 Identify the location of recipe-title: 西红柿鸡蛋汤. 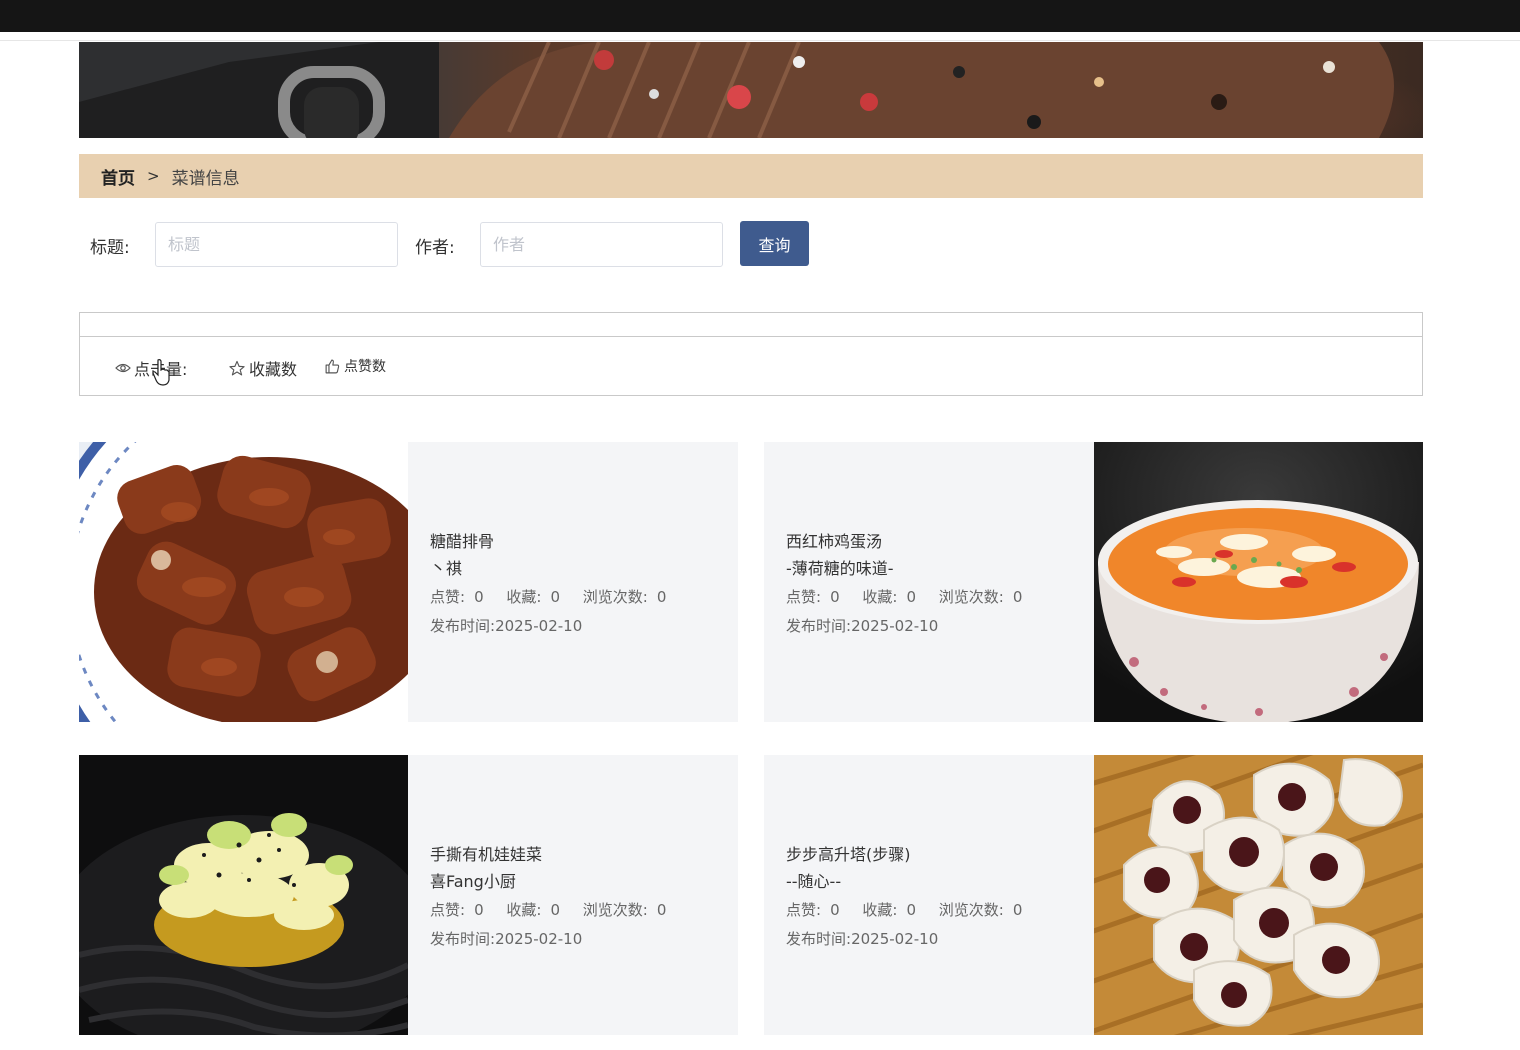
(940, 541).